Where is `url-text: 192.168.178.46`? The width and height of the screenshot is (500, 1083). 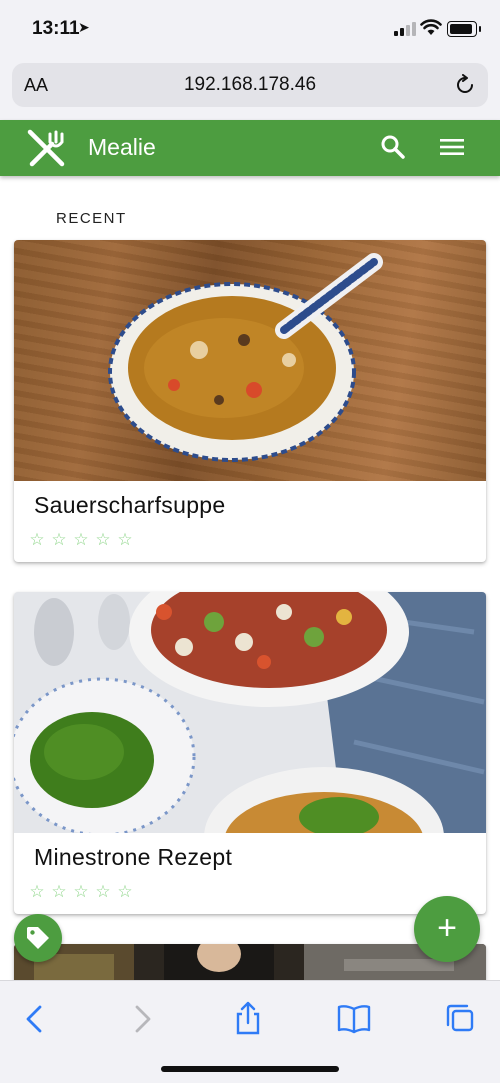
url-text: 192.168.178.46 is located at coordinates (250, 85).